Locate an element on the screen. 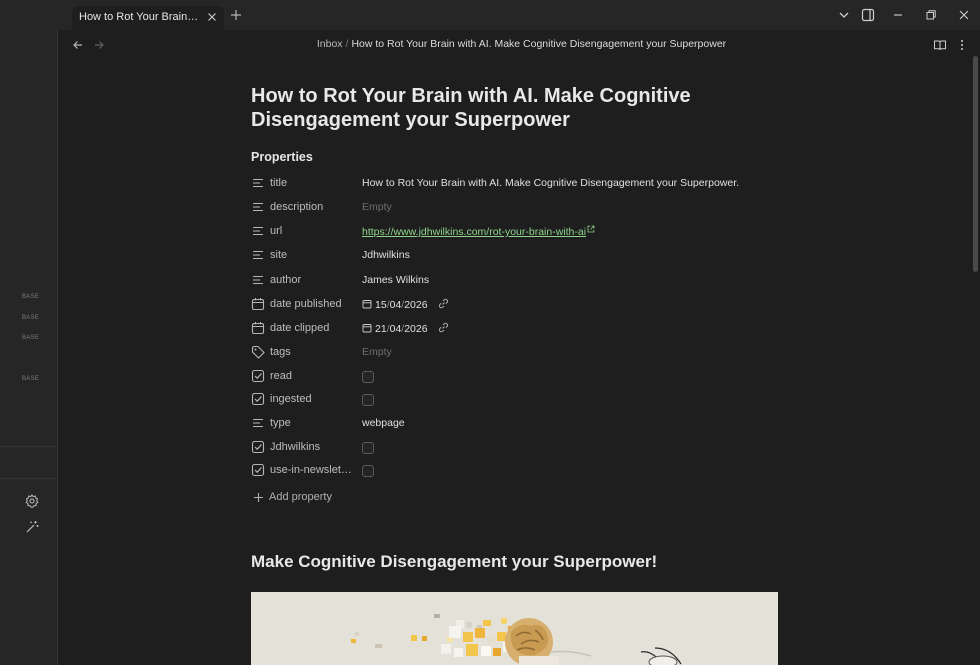  property-row-read: read is located at coordinates (516, 377).